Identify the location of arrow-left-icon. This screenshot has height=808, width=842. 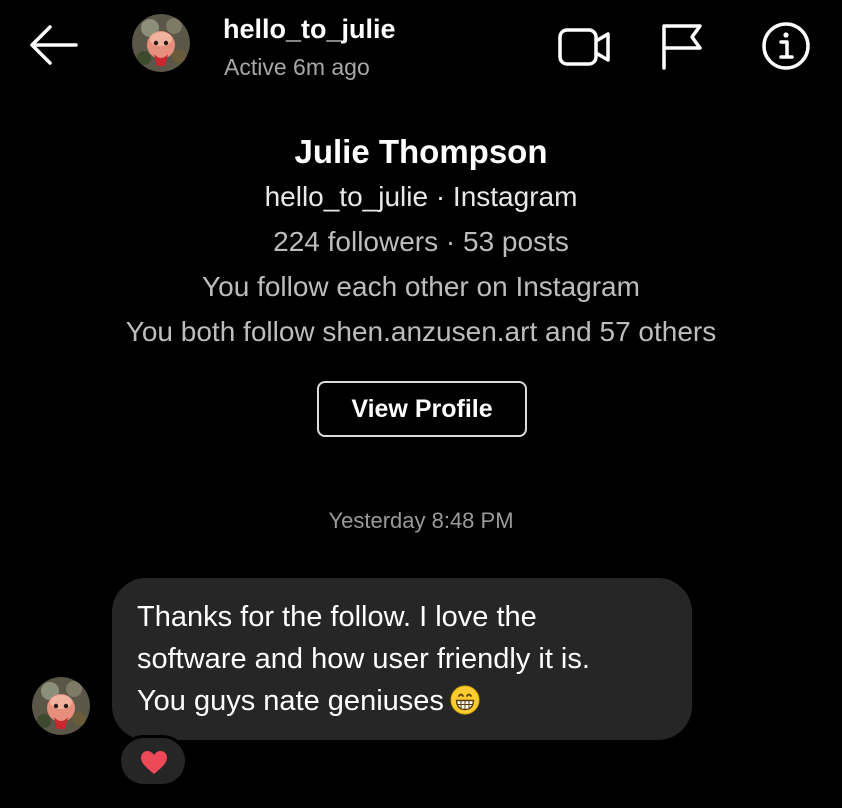
(54, 45).